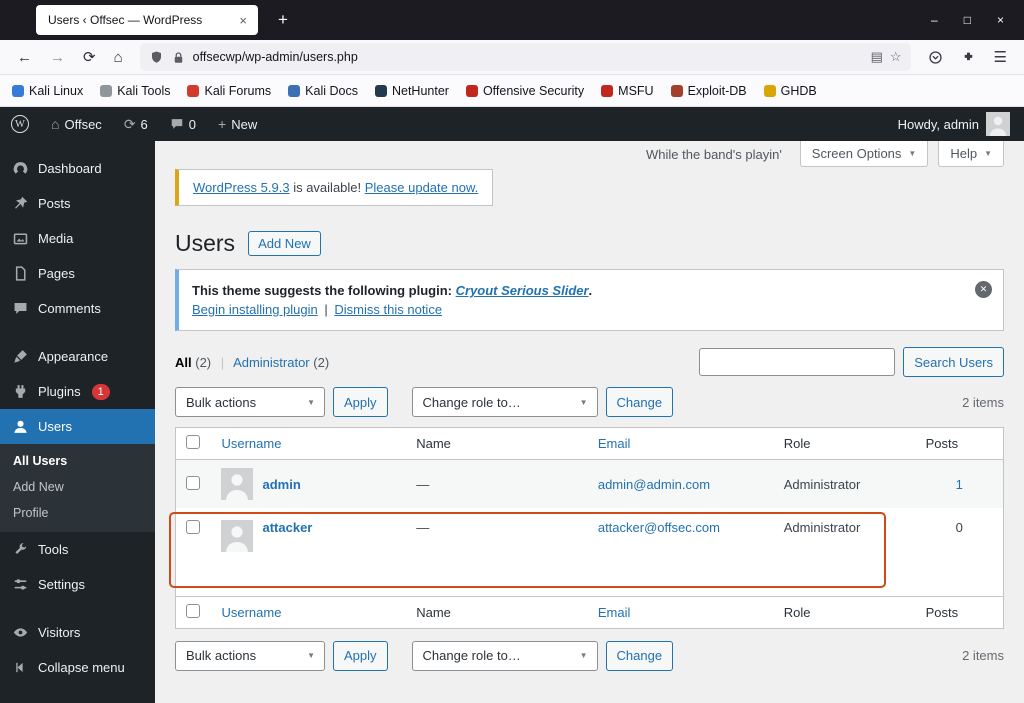 This screenshot has height=703, width=1024. I want to click on sidebar-item-comments: Comments, so click(77, 308).